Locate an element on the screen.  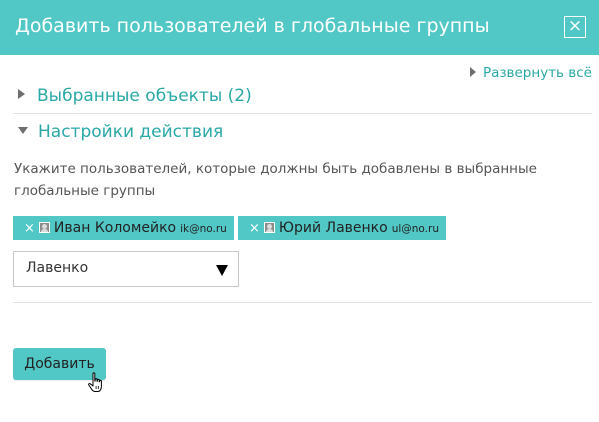
close-icon: × is located at coordinates (575, 26).